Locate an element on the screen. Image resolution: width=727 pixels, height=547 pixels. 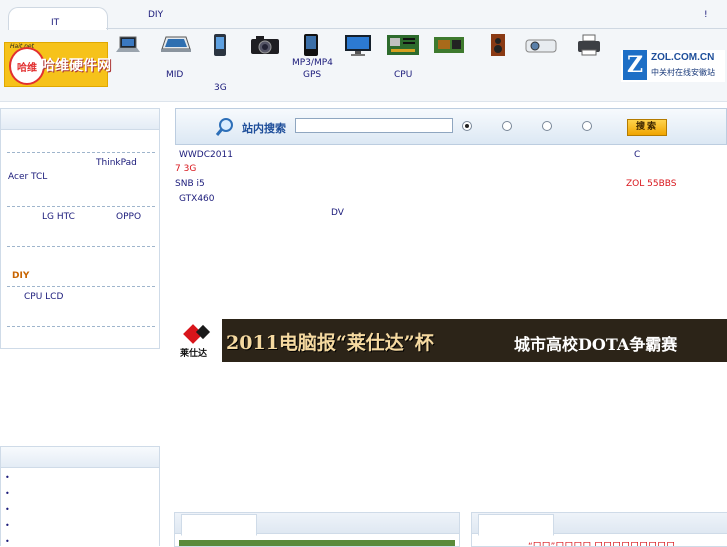
label-mid: MID is located at coordinates (174, 75).